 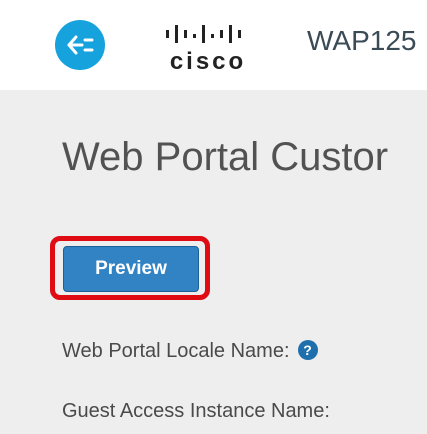 I want to click on question-circle-icon: ?, so click(x=307, y=349).